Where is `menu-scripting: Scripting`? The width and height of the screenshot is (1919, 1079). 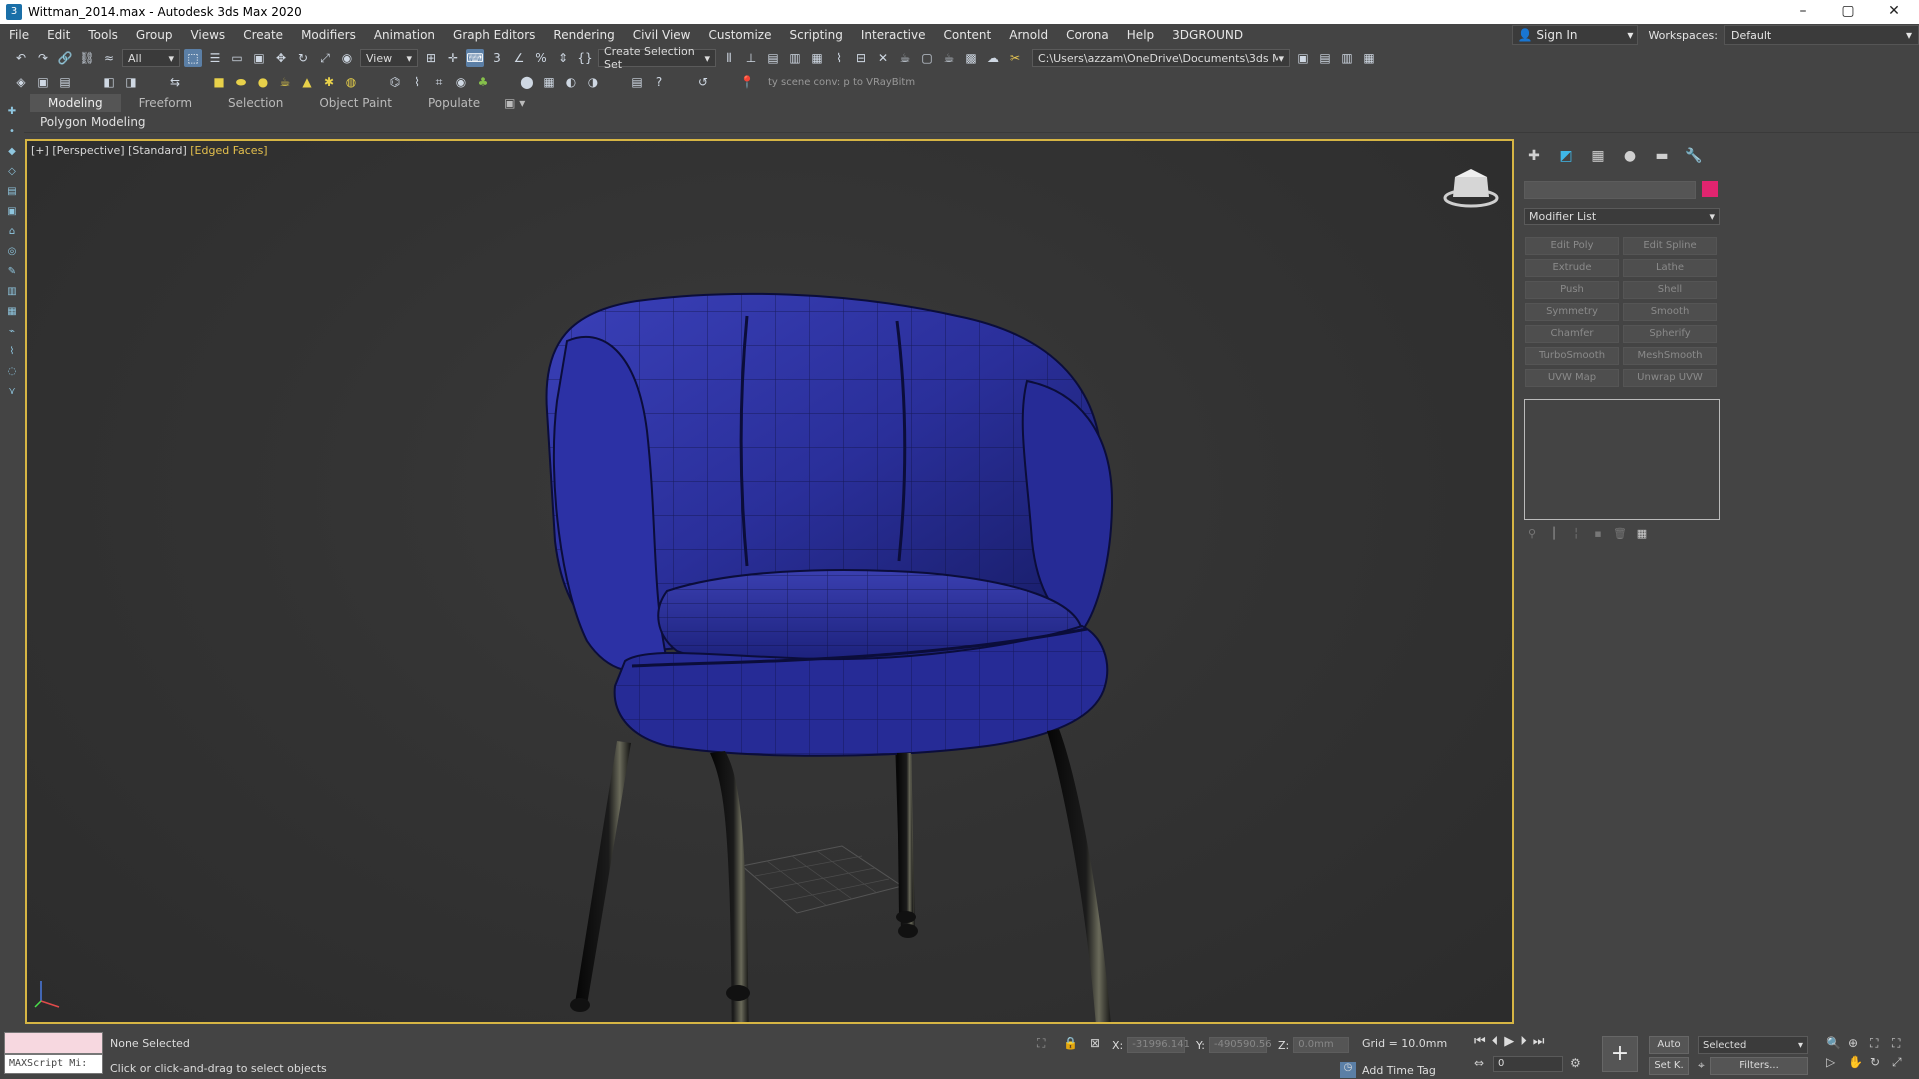 menu-scripting: Scripting is located at coordinates (815, 35).